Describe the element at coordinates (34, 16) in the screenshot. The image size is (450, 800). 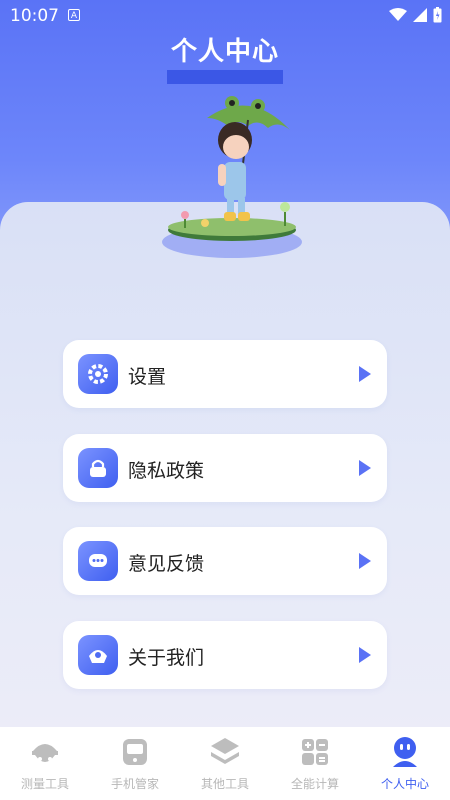
I see `status-time: 10:07` at that location.